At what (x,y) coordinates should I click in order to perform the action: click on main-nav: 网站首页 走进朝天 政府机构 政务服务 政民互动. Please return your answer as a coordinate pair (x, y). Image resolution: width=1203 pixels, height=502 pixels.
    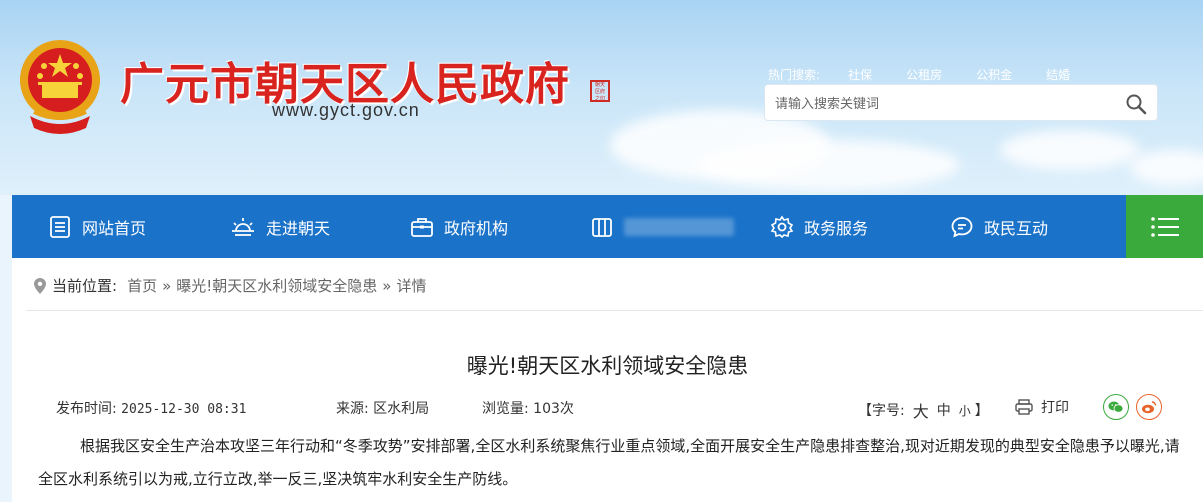
    Looking at the image, I should click on (607, 226).